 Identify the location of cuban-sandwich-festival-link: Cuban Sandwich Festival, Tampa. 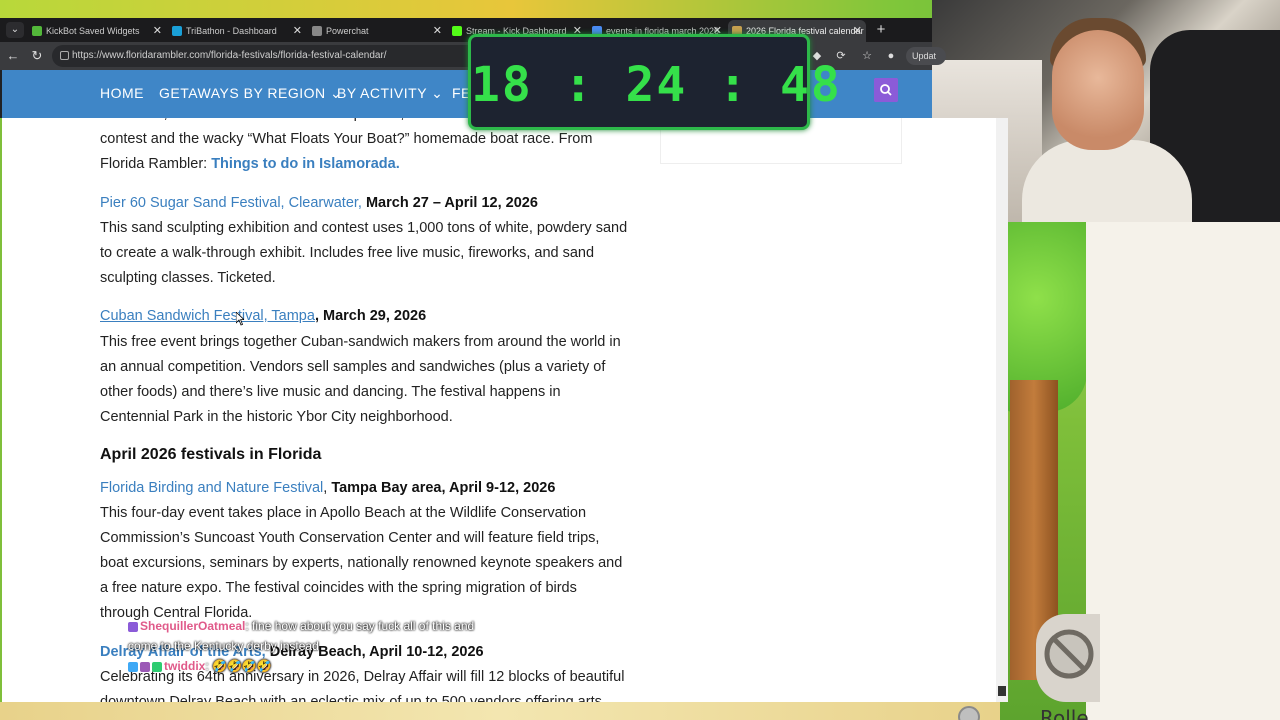
(207, 316).